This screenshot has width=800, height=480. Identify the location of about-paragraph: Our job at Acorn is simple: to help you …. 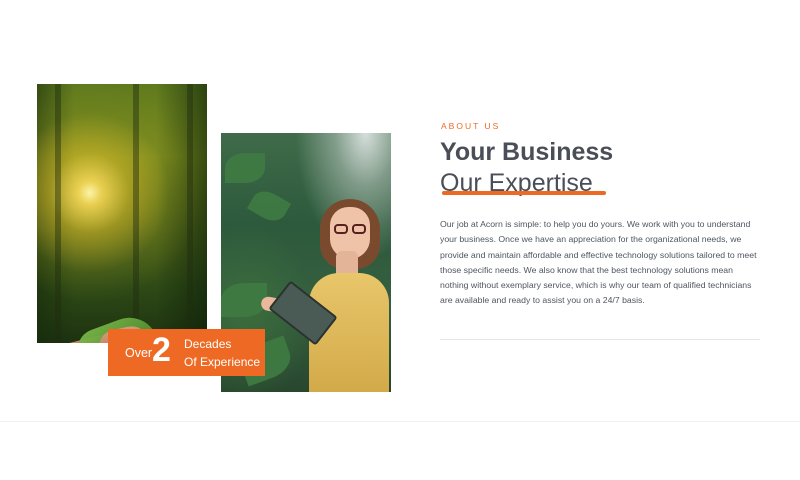
(598, 262).